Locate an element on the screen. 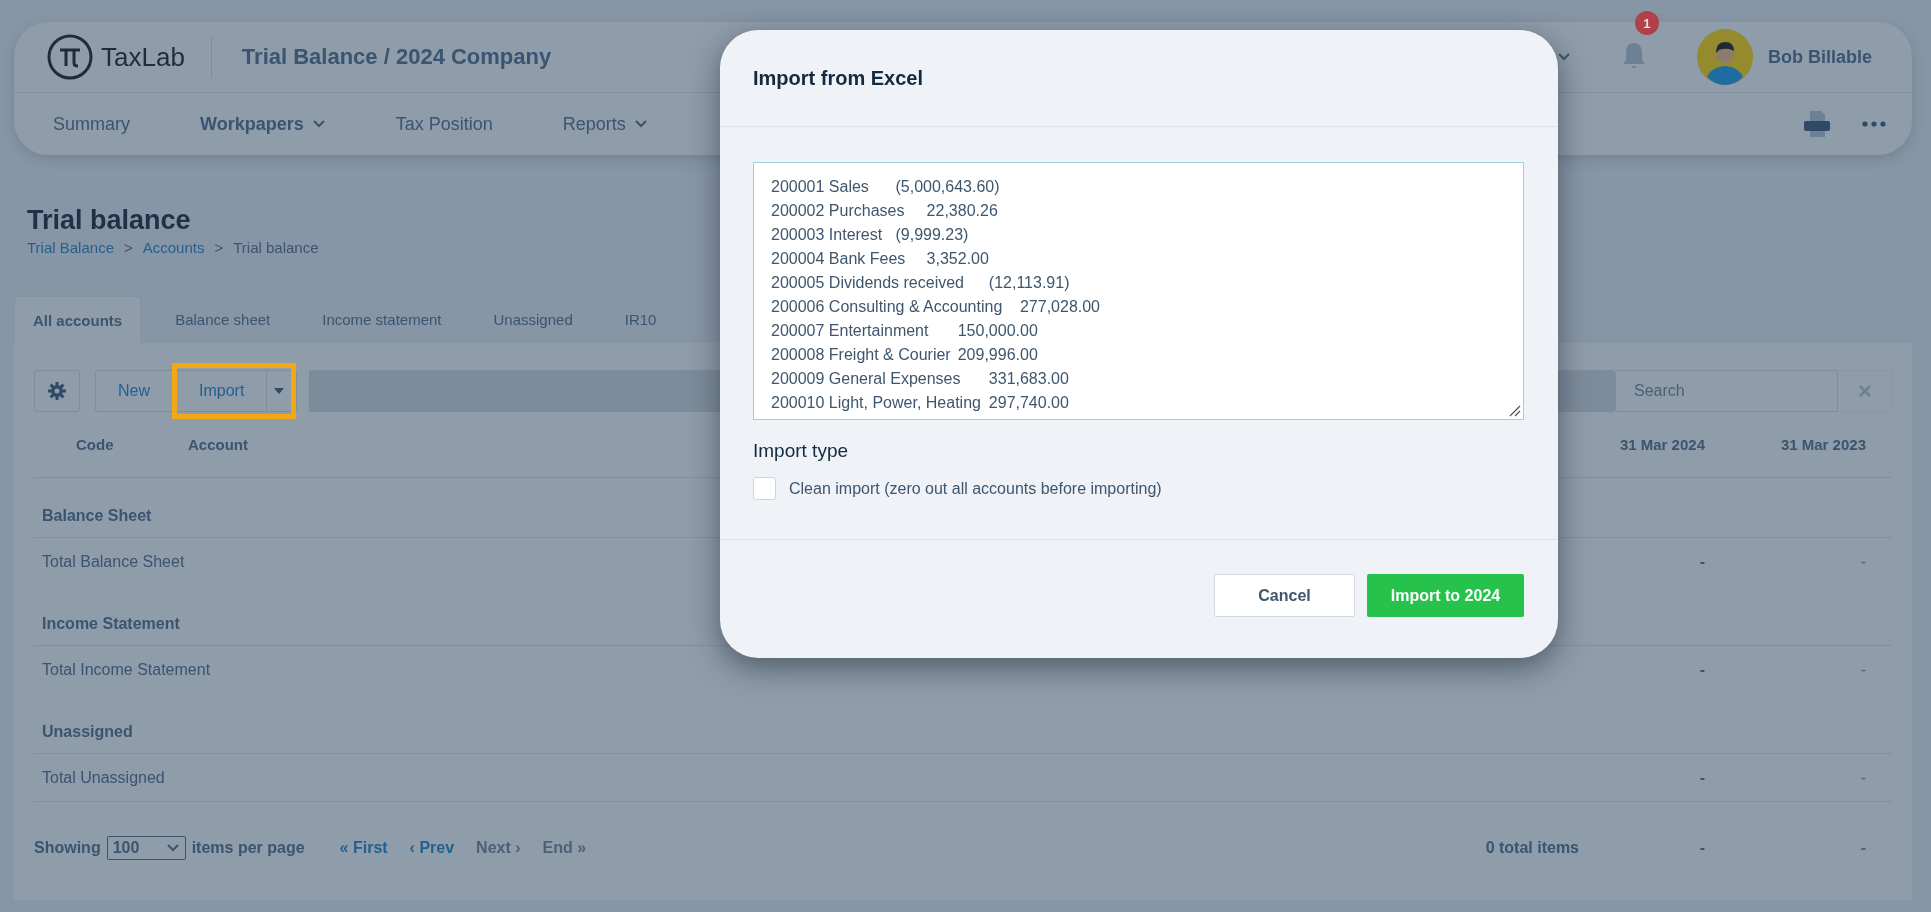 The width and height of the screenshot is (1931, 912). printer-icon is located at coordinates (1817, 124).